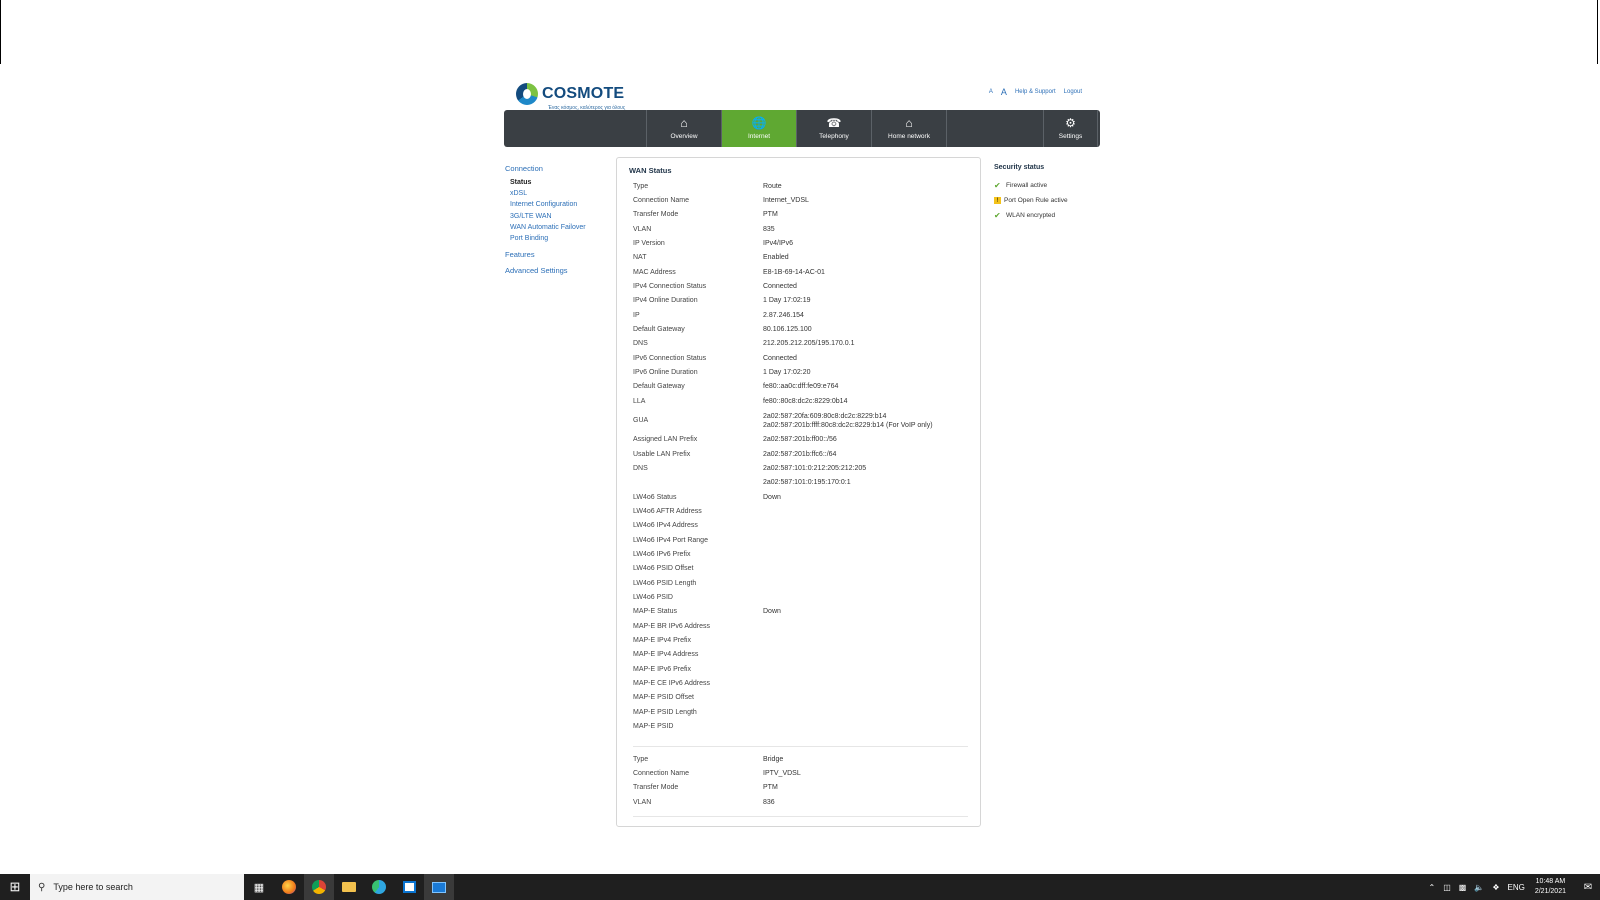 The width and height of the screenshot is (1600, 900). I want to click on sidebar-item-port-binding: Port Binding, so click(555, 238).